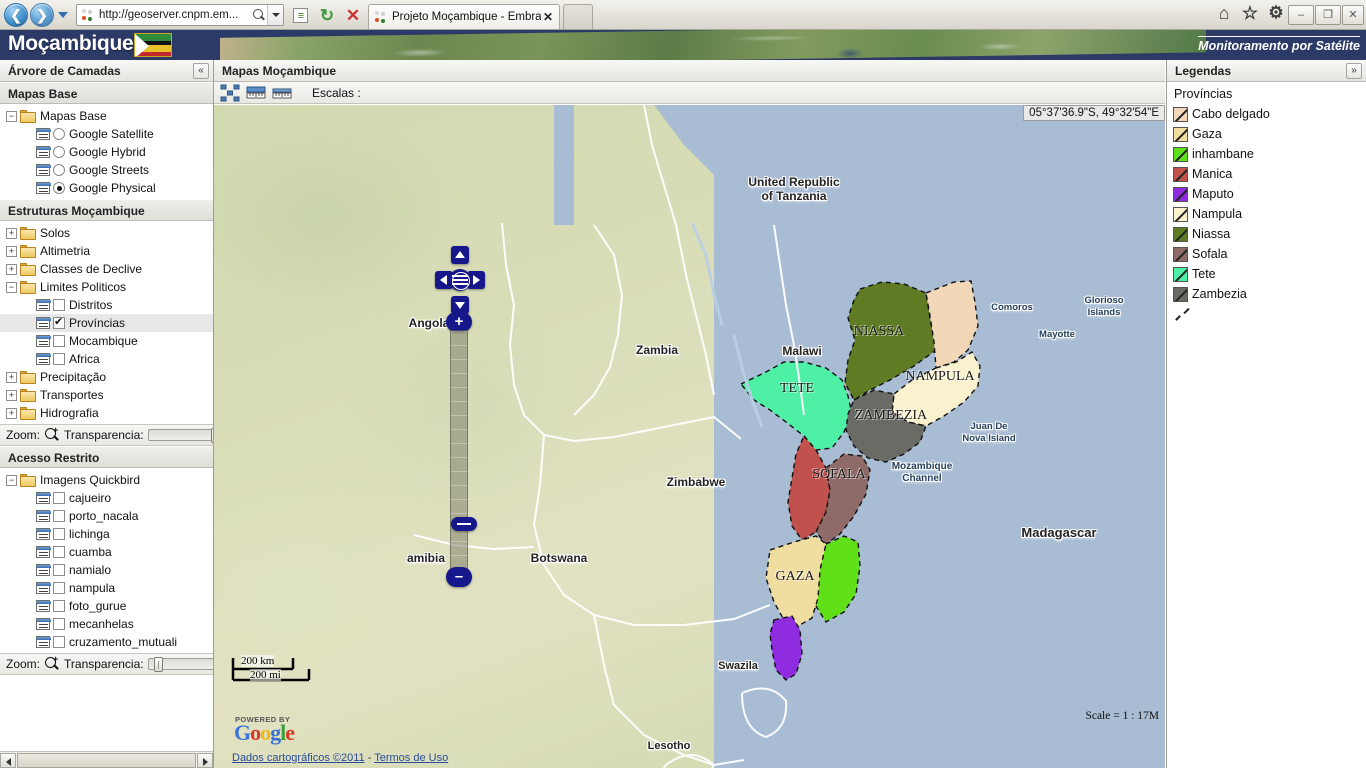 This screenshot has height=768, width=1366. What do you see at coordinates (106, 233) in the screenshot?
I see `tree-node-solos: + Solos` at bounding box center [106, 233].